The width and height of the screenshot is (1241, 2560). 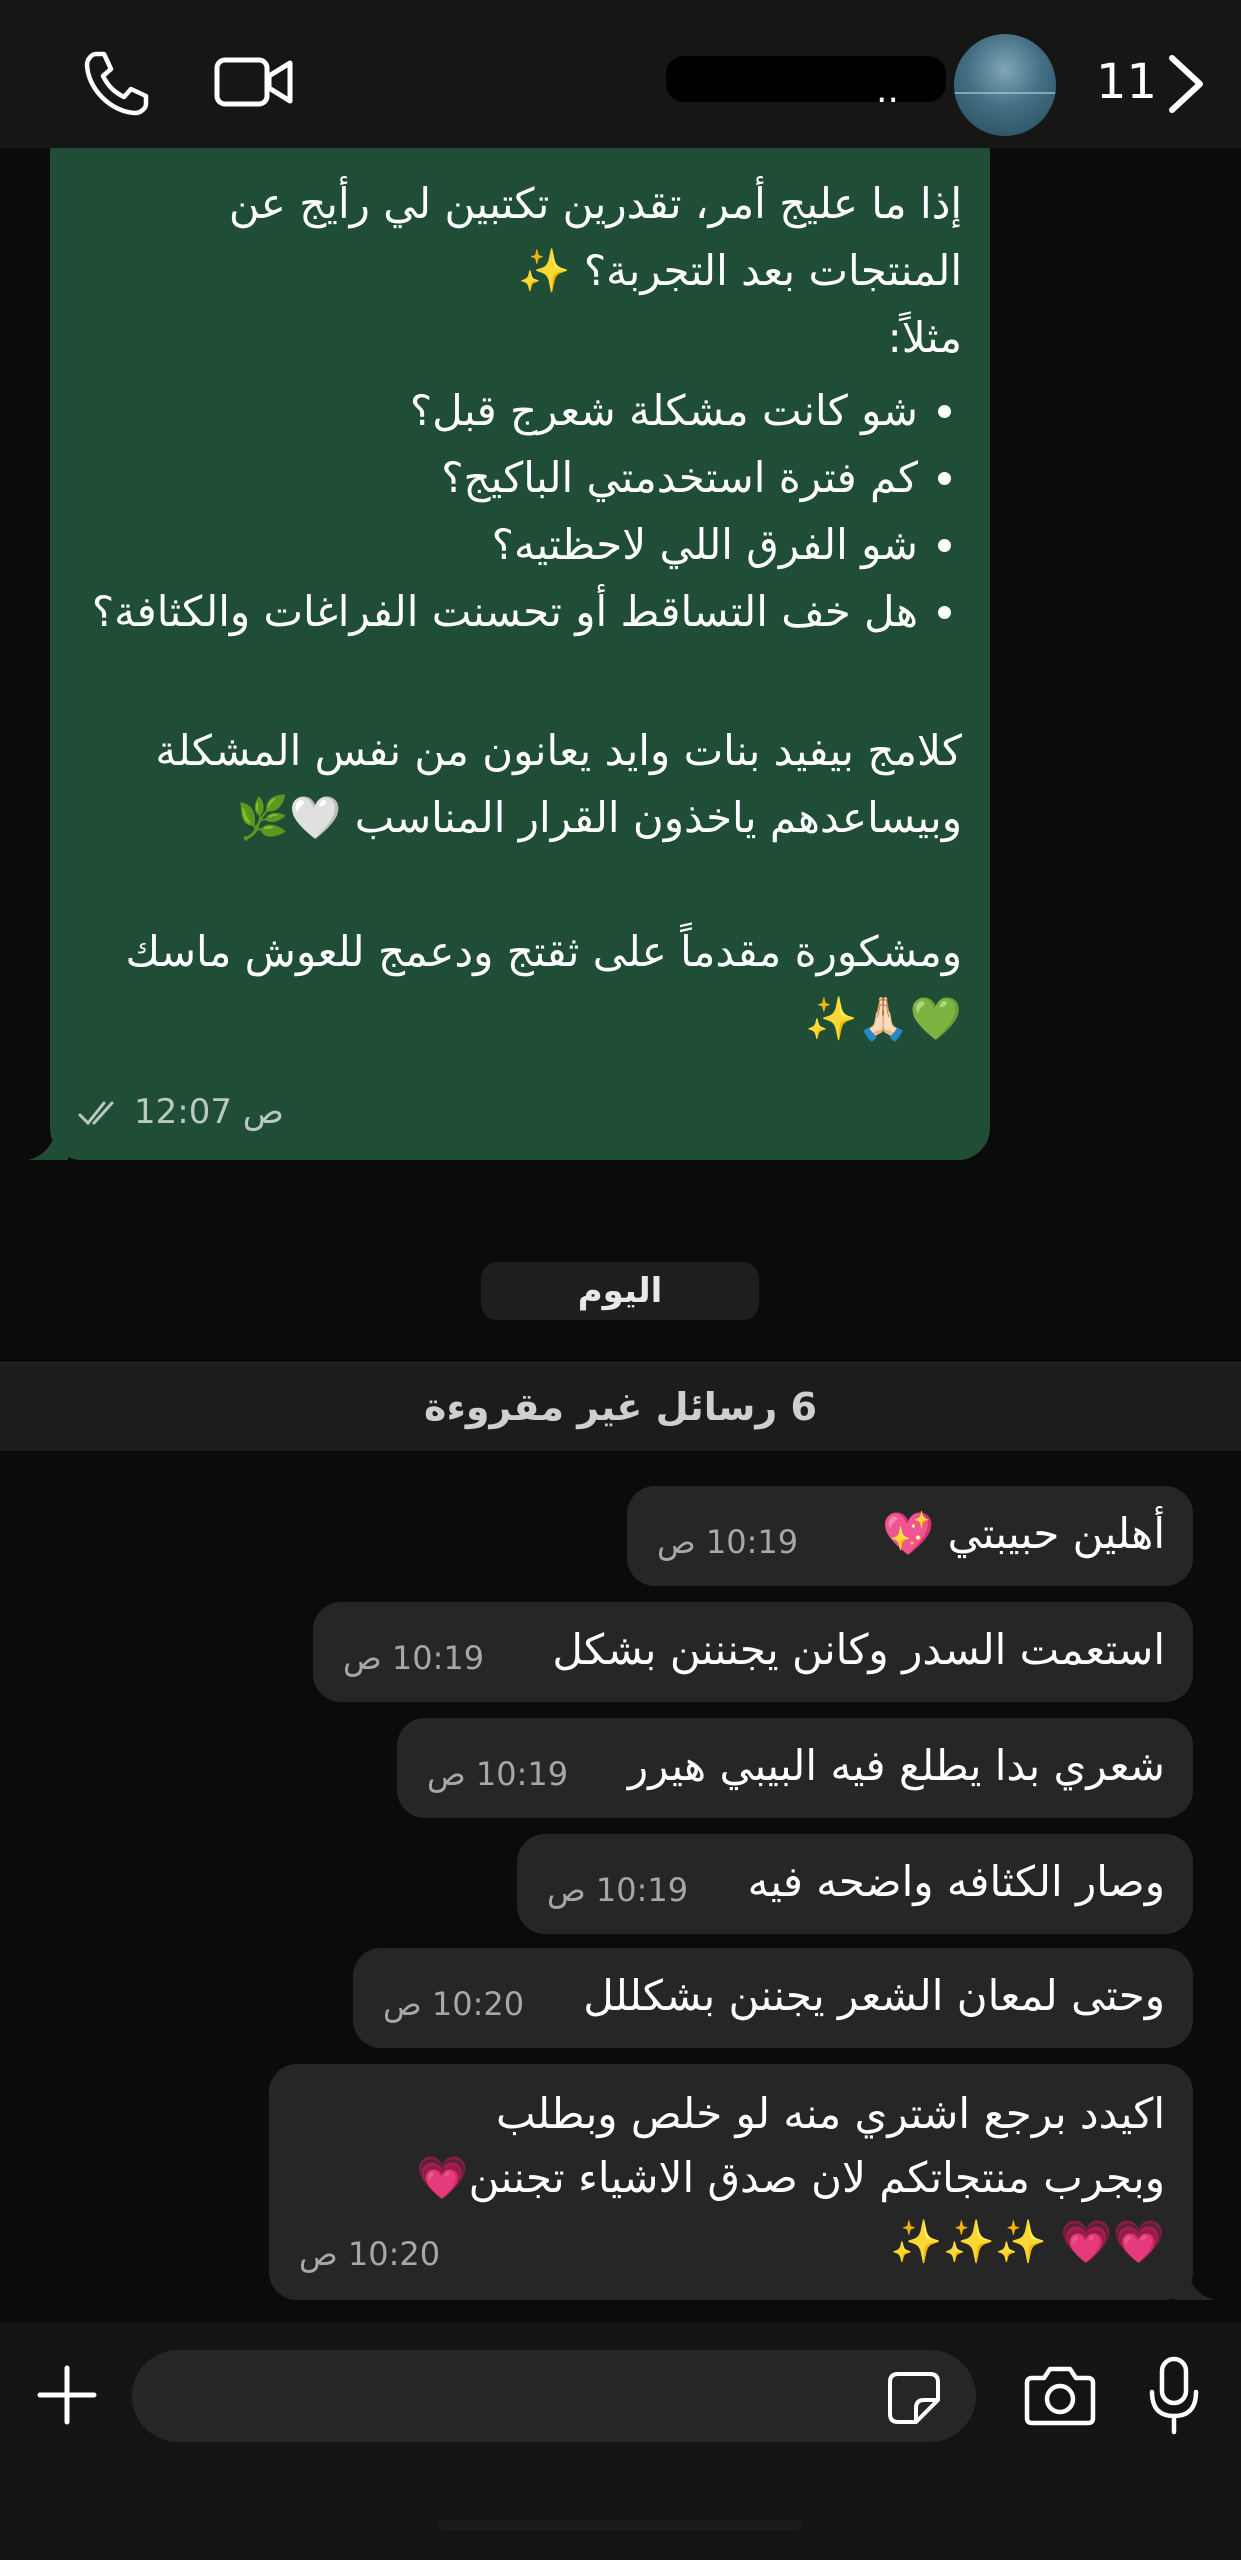 What do you see at coordinates (497, 544) in the screenshot?
I see `question-item: شو الفرق اللي لاحظتيه؟` at bounding box center [497, 544].